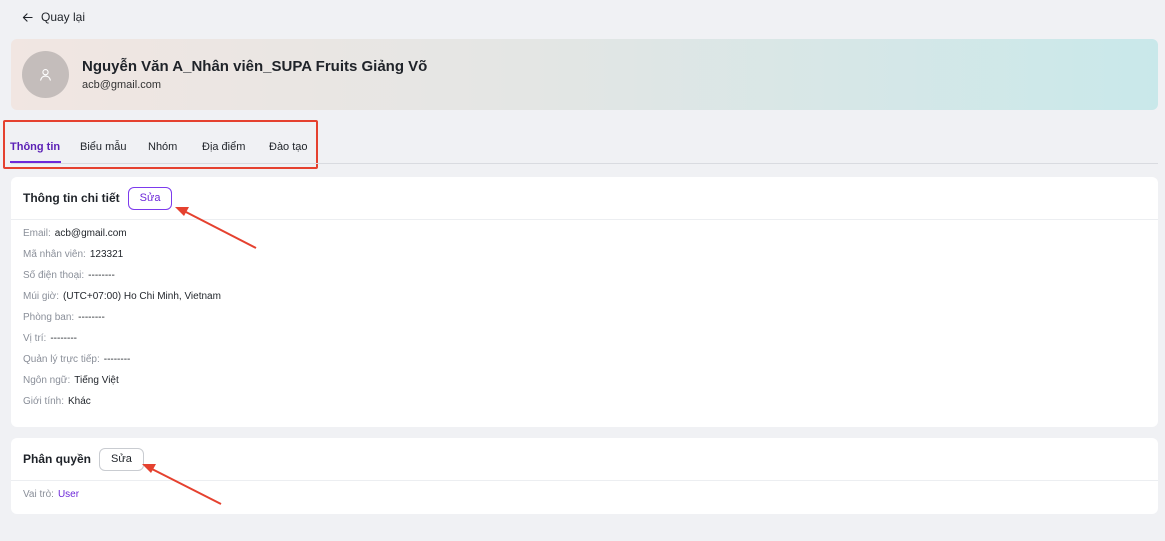 This screenshot has height=541, width=1165. I want to click on field-value: acb@gmail.com, so click(90, 233).